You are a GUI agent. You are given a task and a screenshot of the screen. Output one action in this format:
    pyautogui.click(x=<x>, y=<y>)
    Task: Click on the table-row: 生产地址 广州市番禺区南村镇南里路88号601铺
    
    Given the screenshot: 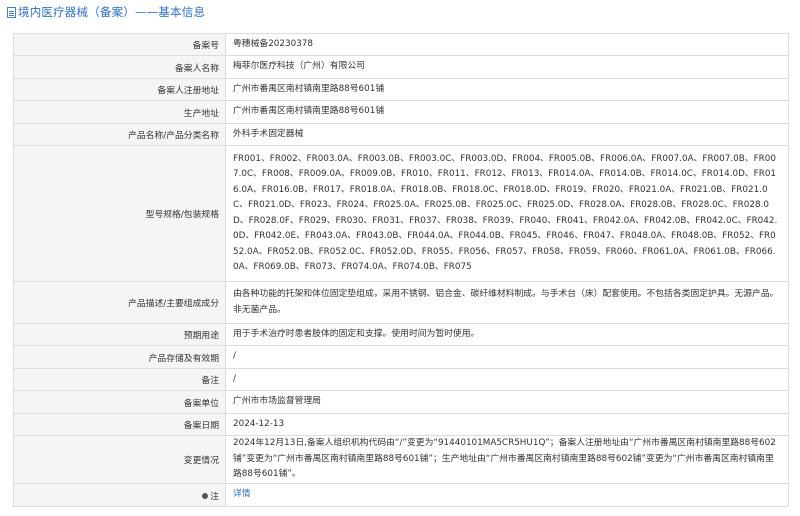 What is the action you would take?
    pyautogui.click(x=401, y=112)
    